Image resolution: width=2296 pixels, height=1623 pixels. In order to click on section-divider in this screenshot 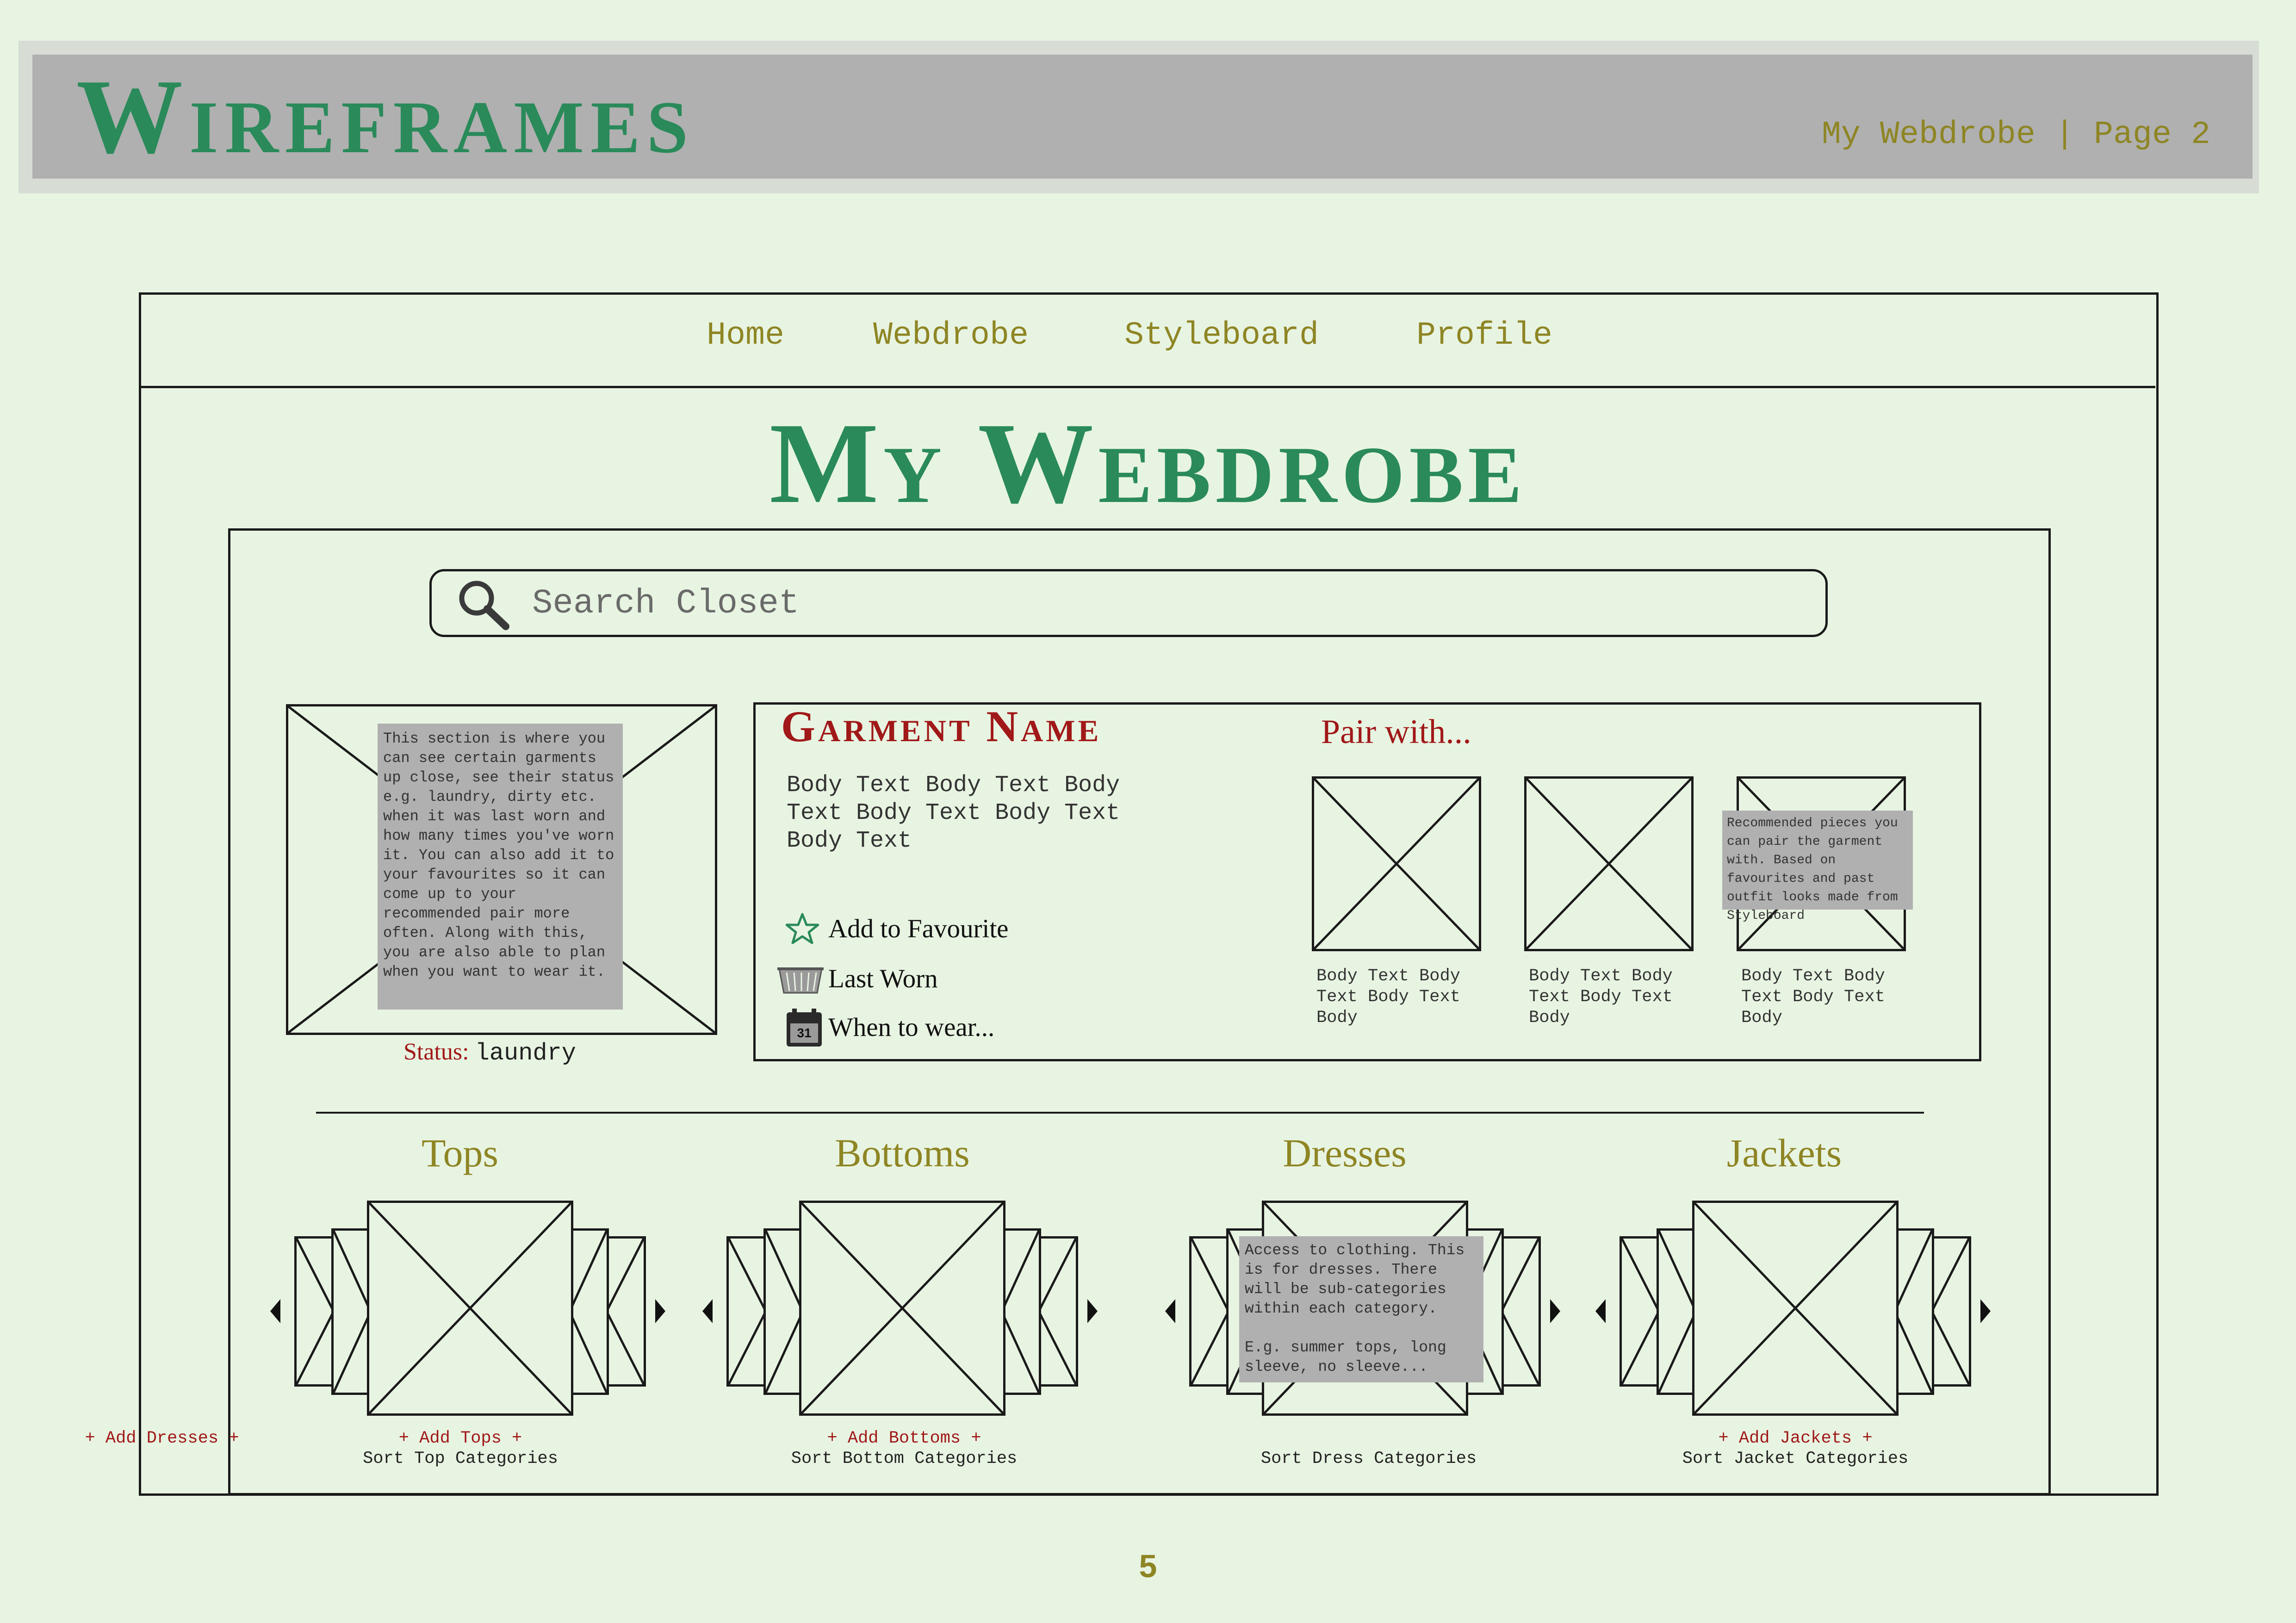, I will do `click(1120, 1113)`.